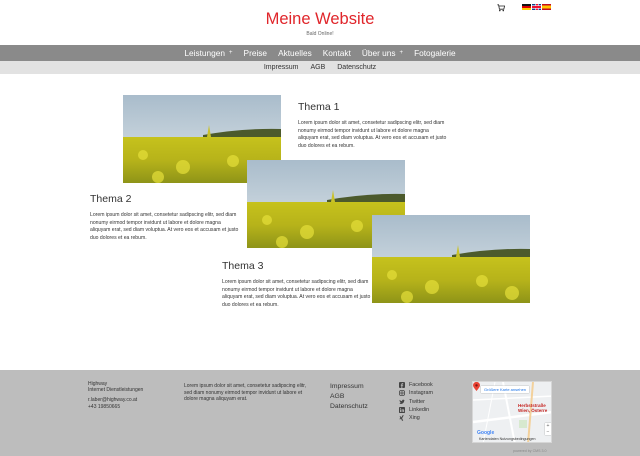  I want to click on social-link-facebook: Facebook, so click(416, 385).